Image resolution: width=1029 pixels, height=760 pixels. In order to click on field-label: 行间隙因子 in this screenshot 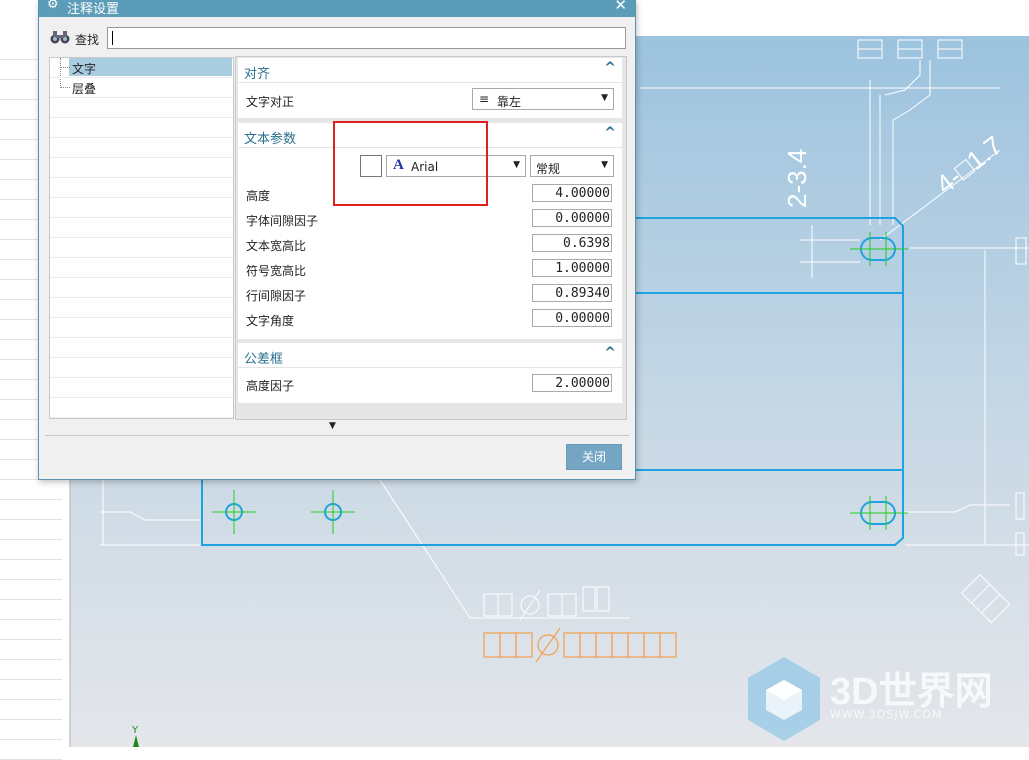, I will do `click(276, 296)`.